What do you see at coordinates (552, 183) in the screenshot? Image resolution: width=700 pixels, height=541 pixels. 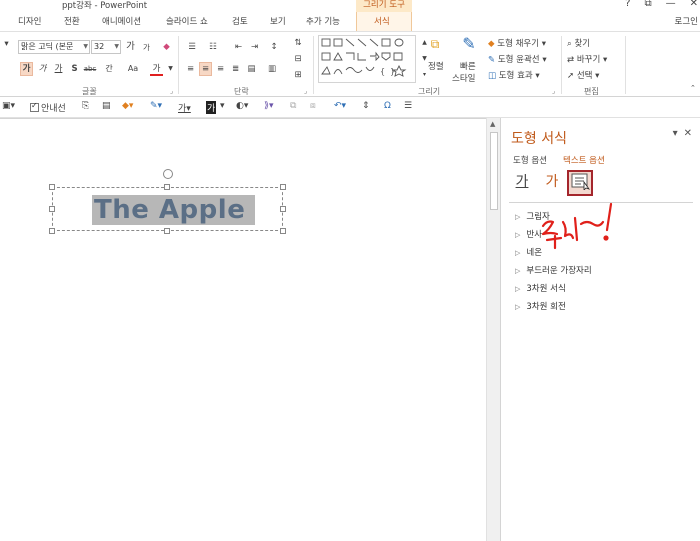 I see `text-effects-icon: 가` at bounding box center [552, 183].